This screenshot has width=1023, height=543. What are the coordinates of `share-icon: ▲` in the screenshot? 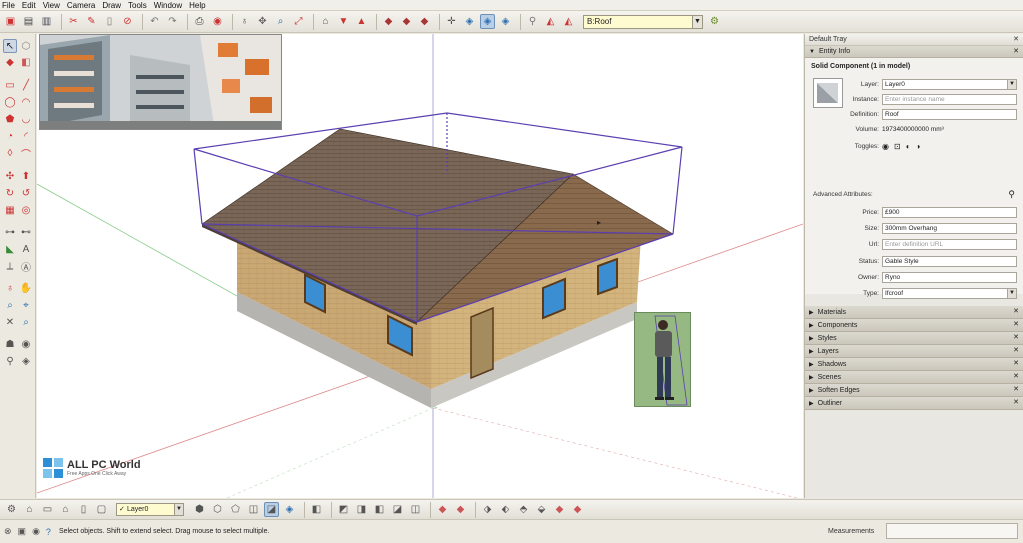 It's located at (361, 21).